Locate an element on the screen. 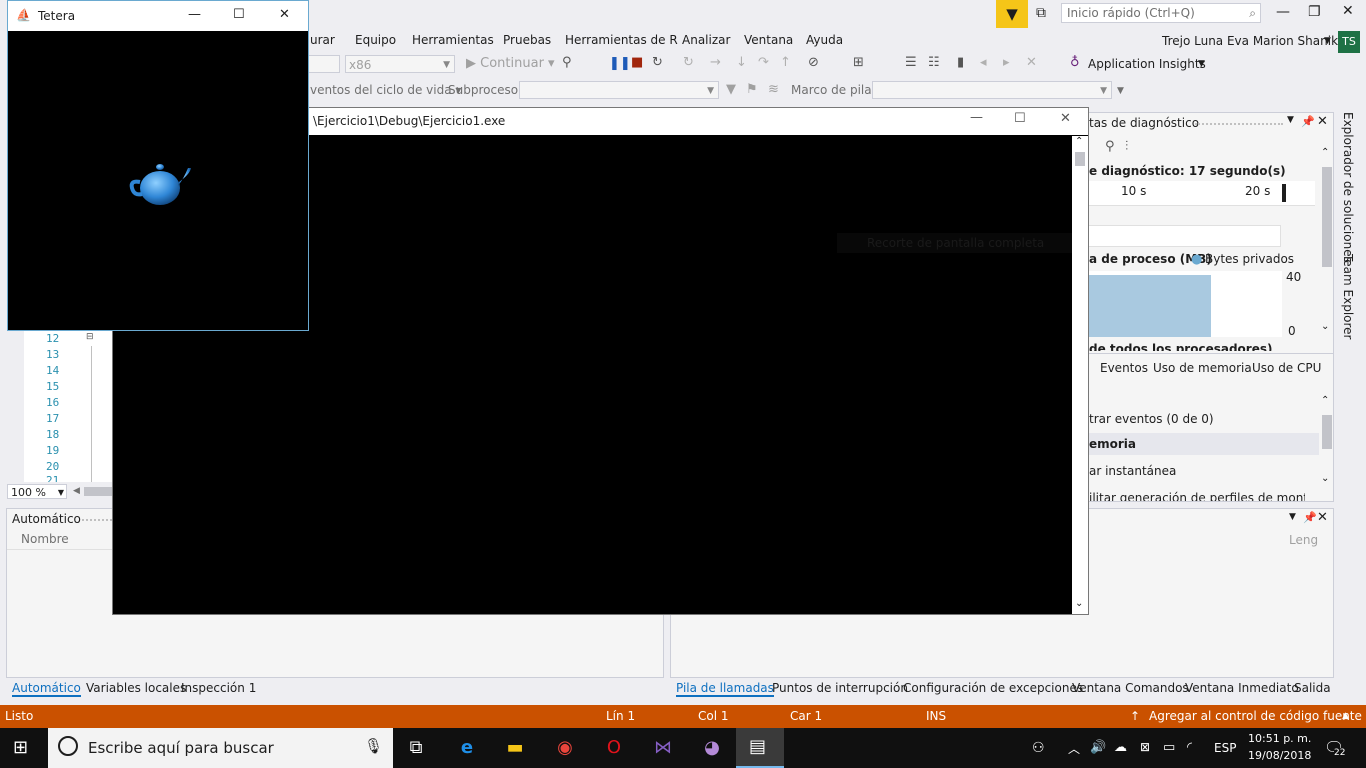 The width and height of the screenshot is (1366, 768). tab-breakpoints: Puntos de interrupción is located at coordinates (840, 688).